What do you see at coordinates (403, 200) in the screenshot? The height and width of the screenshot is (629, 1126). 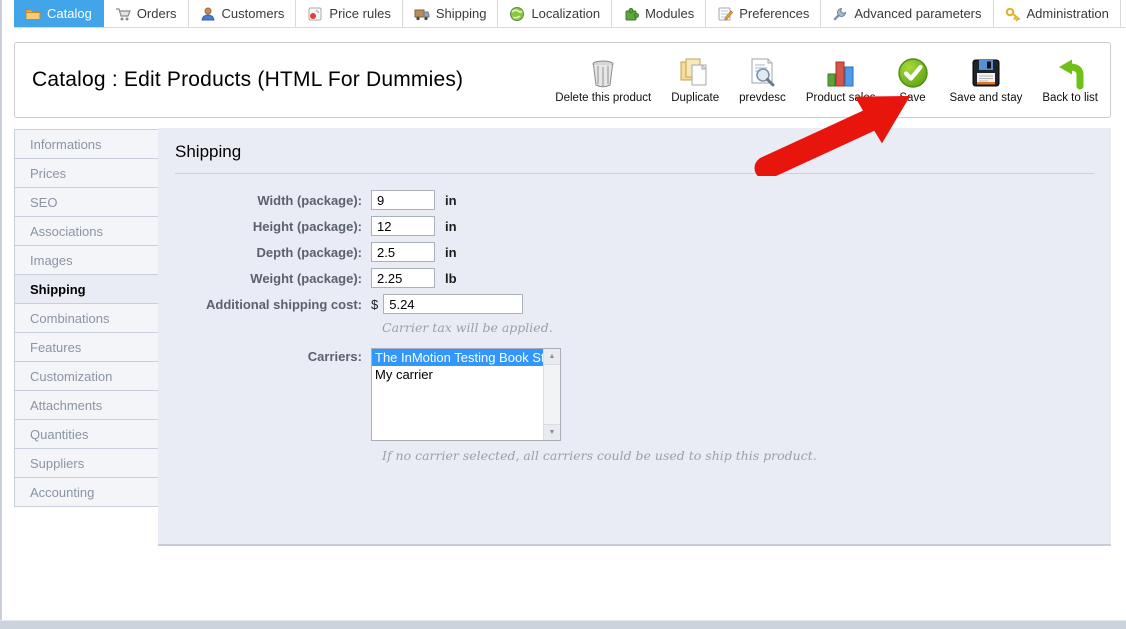 I see `width-input` at bounding box center [403, 200].